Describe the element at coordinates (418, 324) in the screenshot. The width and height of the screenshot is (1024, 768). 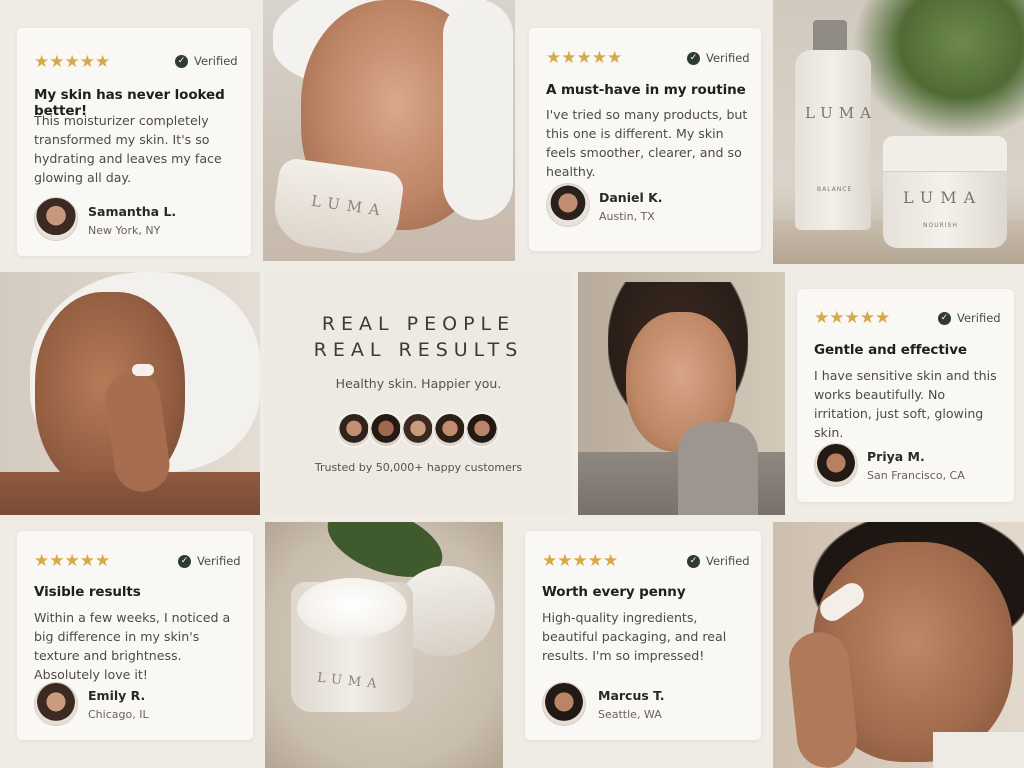
I see `hero-headline-line1: REAL PEOPLE` at that location.